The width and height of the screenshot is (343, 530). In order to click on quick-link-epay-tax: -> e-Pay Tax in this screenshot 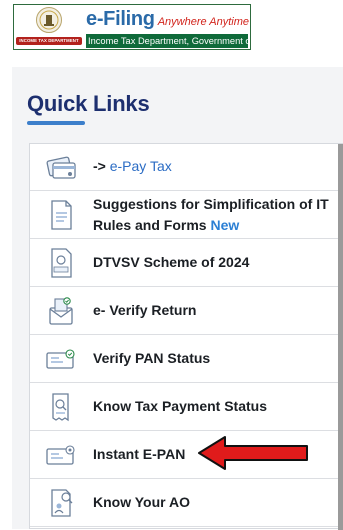, I will do `click(184, 167)`.